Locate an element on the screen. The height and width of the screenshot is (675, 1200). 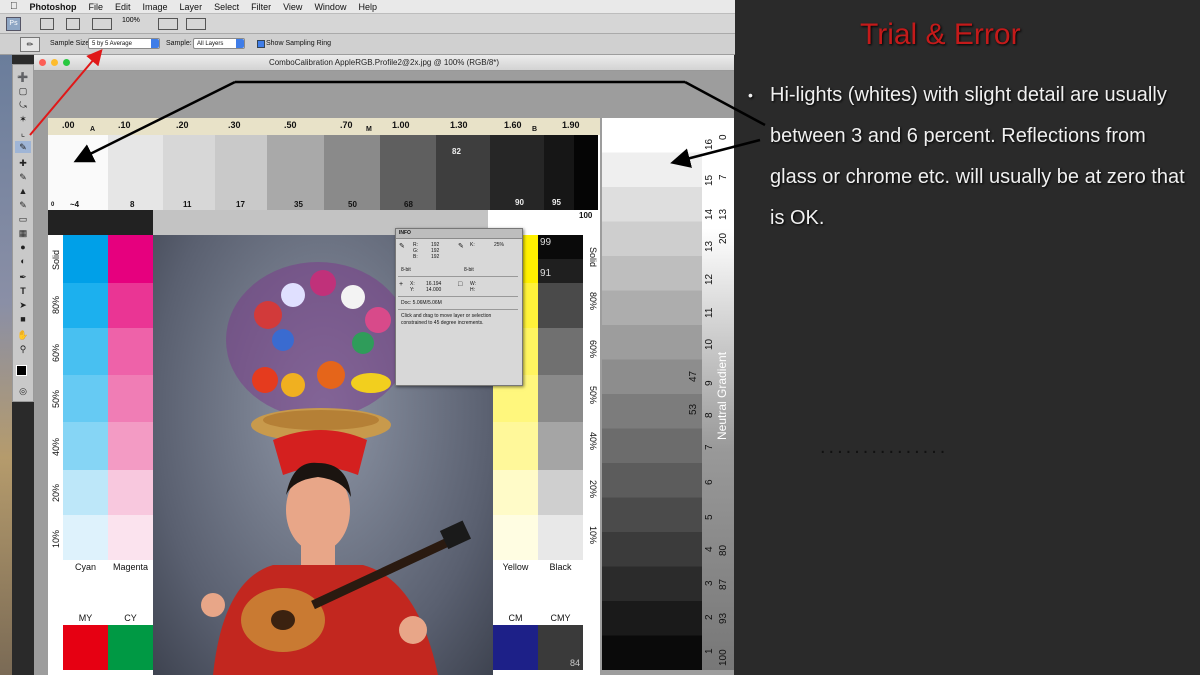
cy-label: CY is located at coordinates (130, 618).